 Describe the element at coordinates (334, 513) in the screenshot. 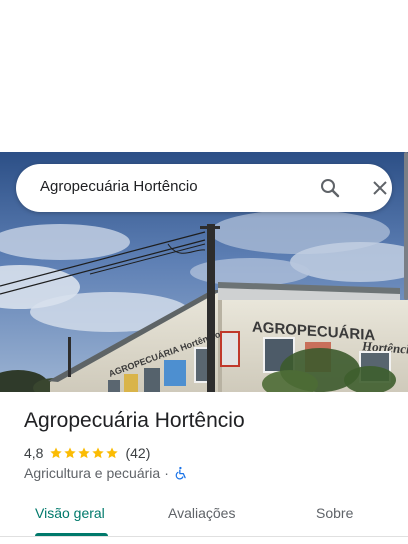

I see `tab-about: Sobre` at that location.